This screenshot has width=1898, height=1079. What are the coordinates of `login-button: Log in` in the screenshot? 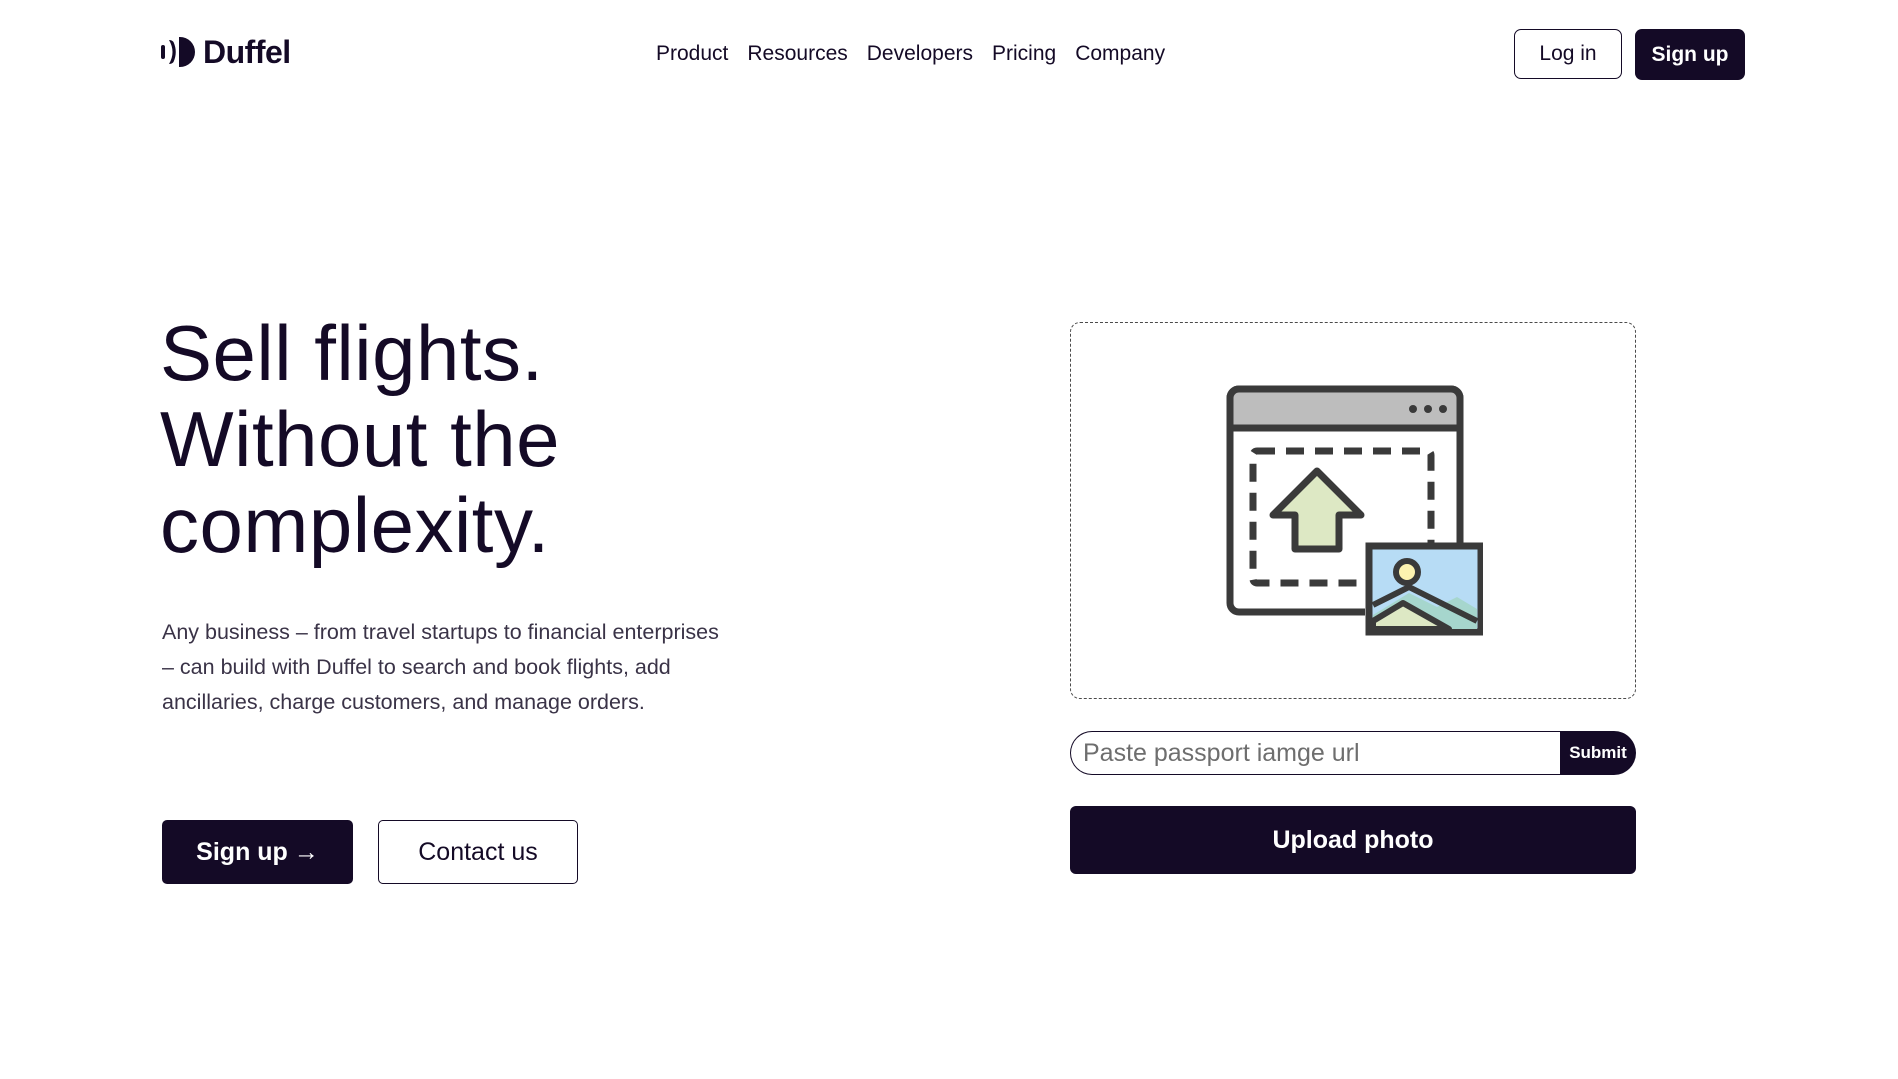 It's located at (1568, 54).